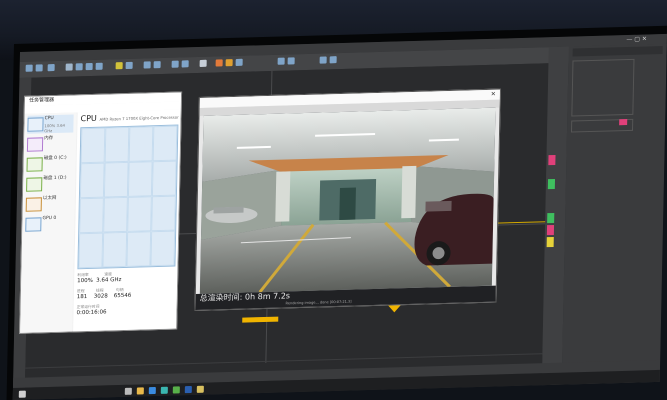 This screenshot has height=400, width=667. What do you see at coordinates (493, 95) in the screenshot?
I see `render-close-icon: ✕` at bounding box center [493, 95].